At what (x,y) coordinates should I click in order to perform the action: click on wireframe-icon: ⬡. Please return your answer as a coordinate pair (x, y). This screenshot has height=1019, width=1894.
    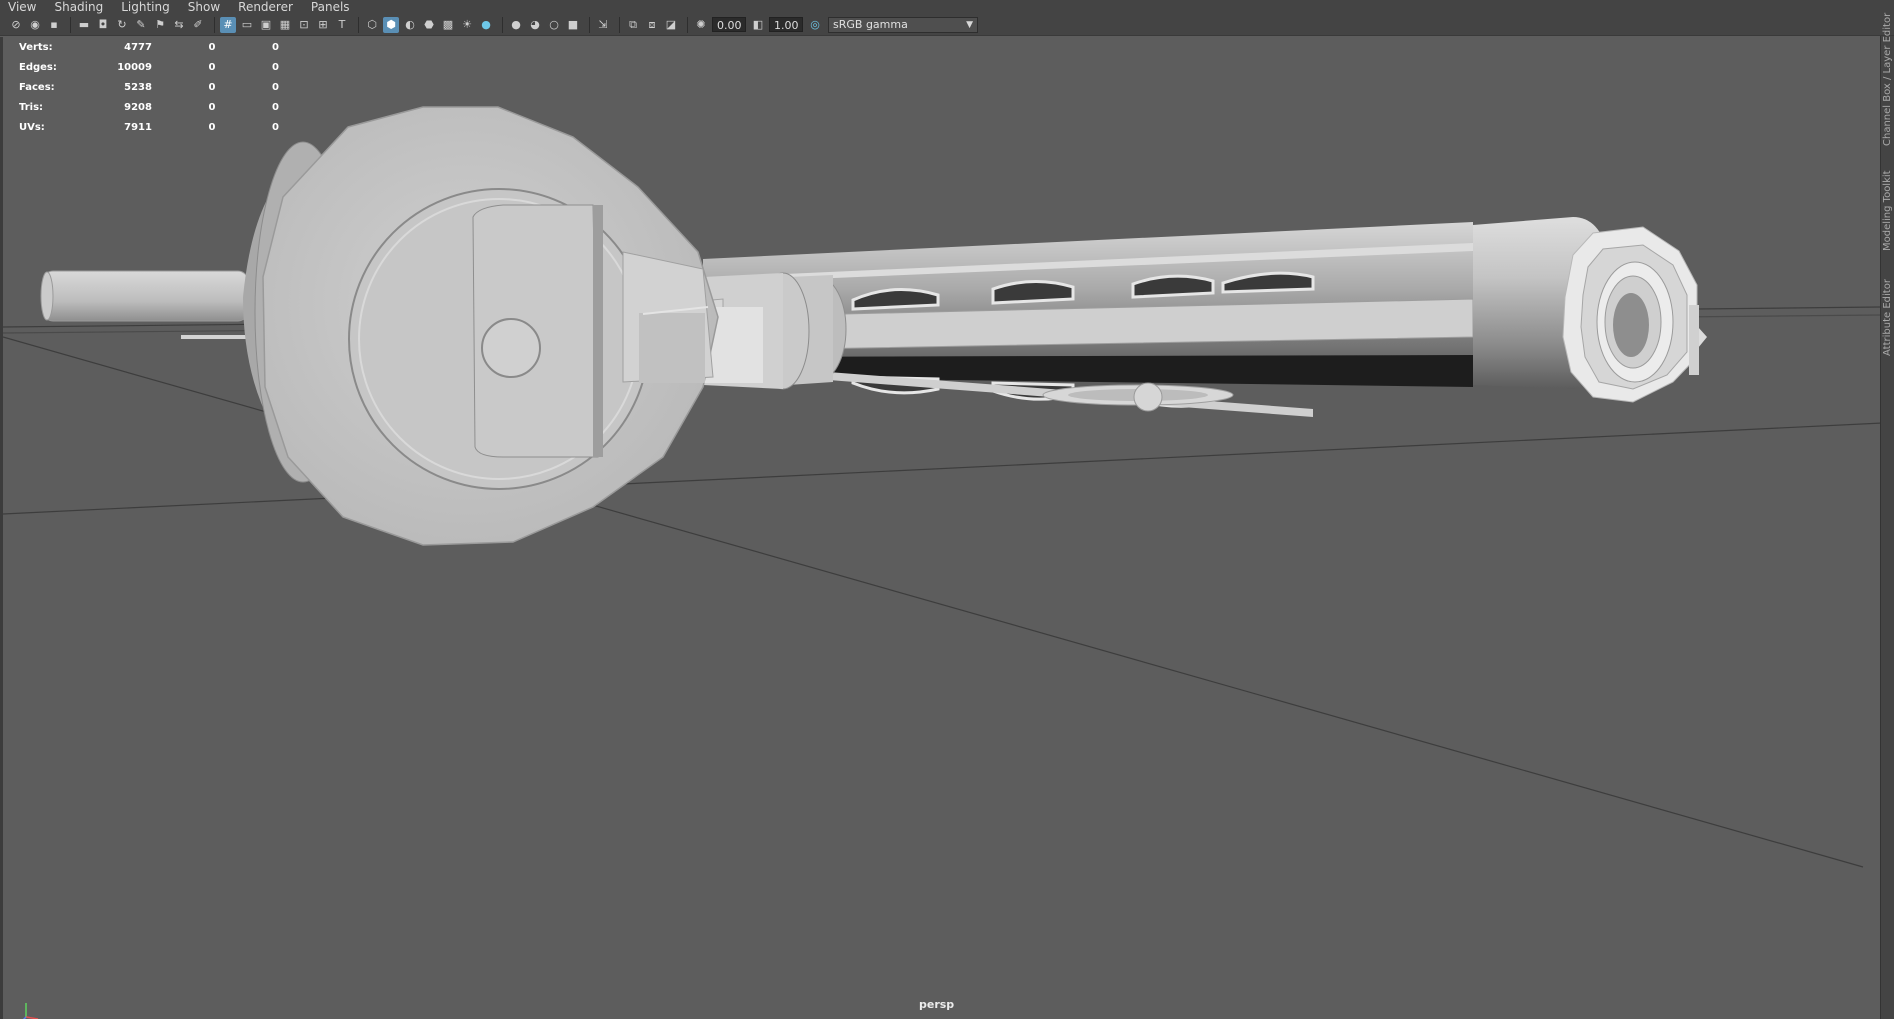
    Looking at the image, I should click on (372, 25).